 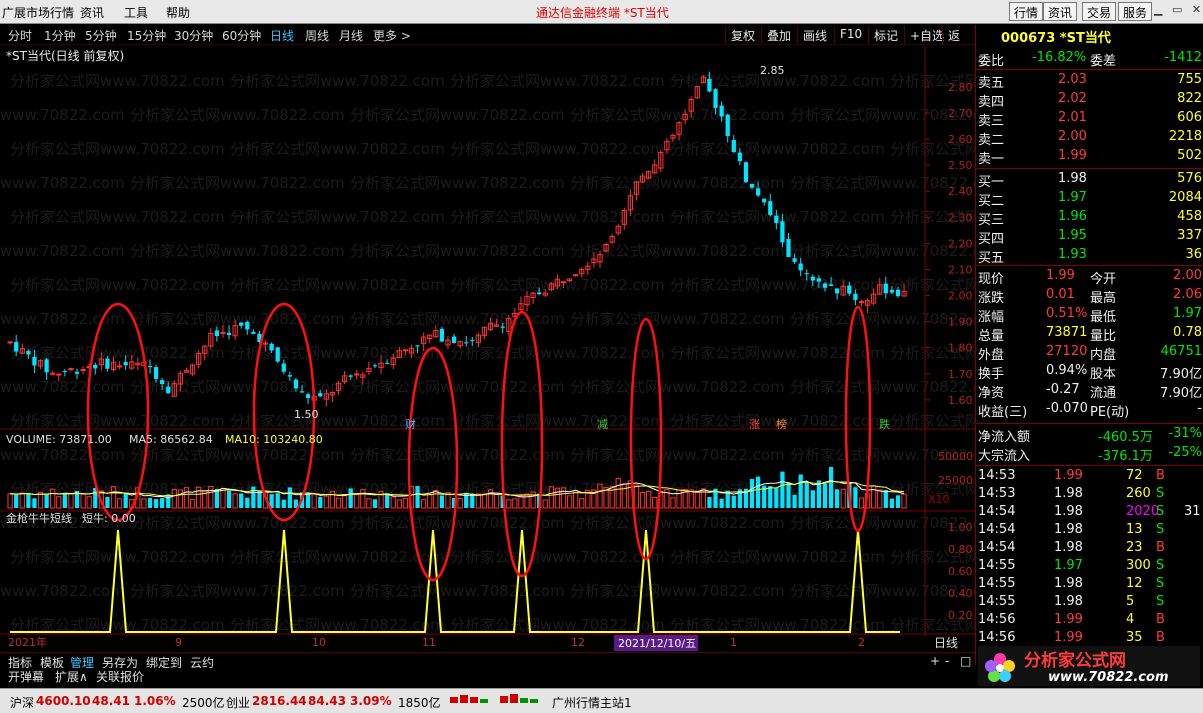 I want to click on close-icon: ✕, so click(x=1196, y=9).